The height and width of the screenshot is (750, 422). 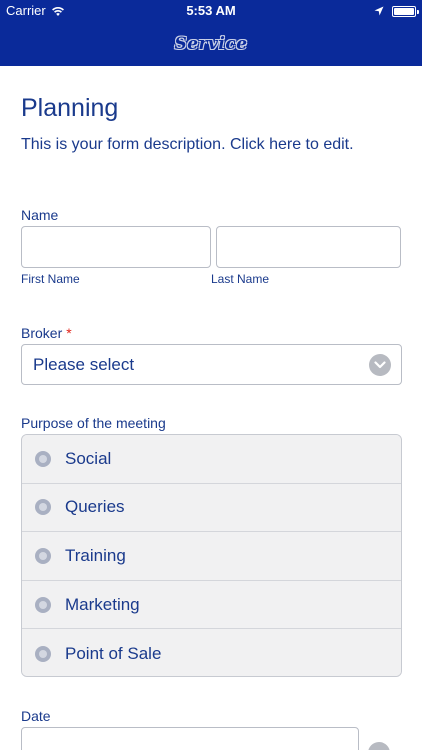 I want to click on radio-option-marketing: Marketing, so click(x=211, y=605).